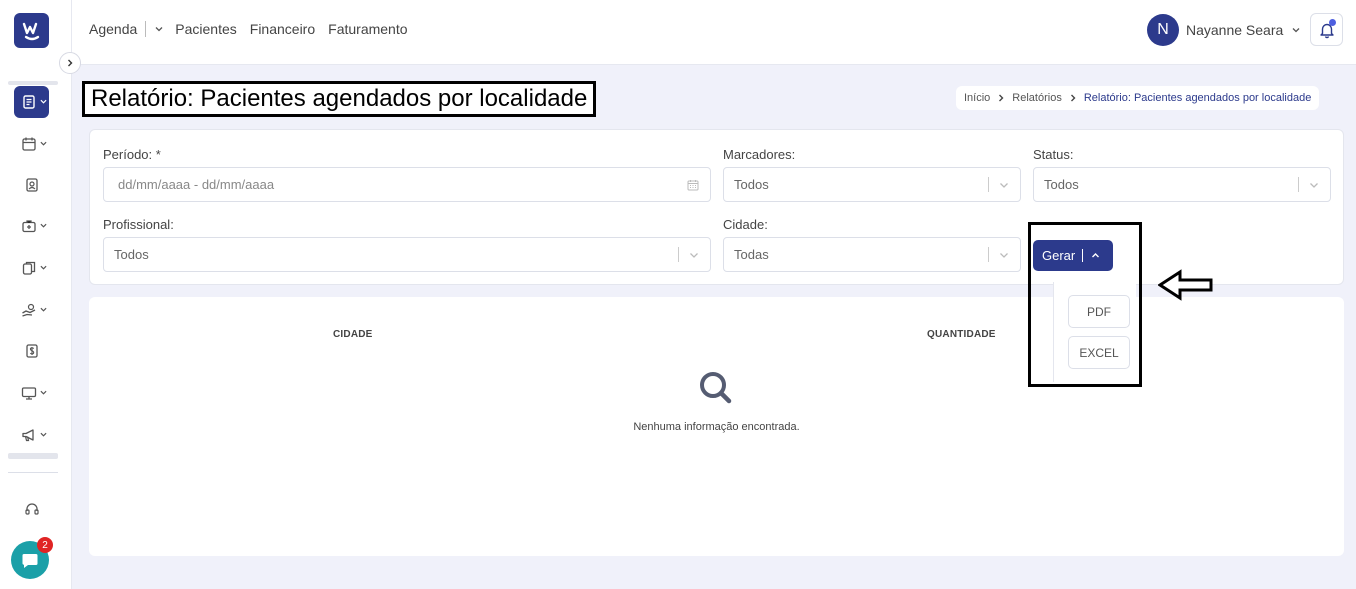  Describe the element at coordinates (1185, 285) in the screenshot. I see `back-arrow-icon` at that location.